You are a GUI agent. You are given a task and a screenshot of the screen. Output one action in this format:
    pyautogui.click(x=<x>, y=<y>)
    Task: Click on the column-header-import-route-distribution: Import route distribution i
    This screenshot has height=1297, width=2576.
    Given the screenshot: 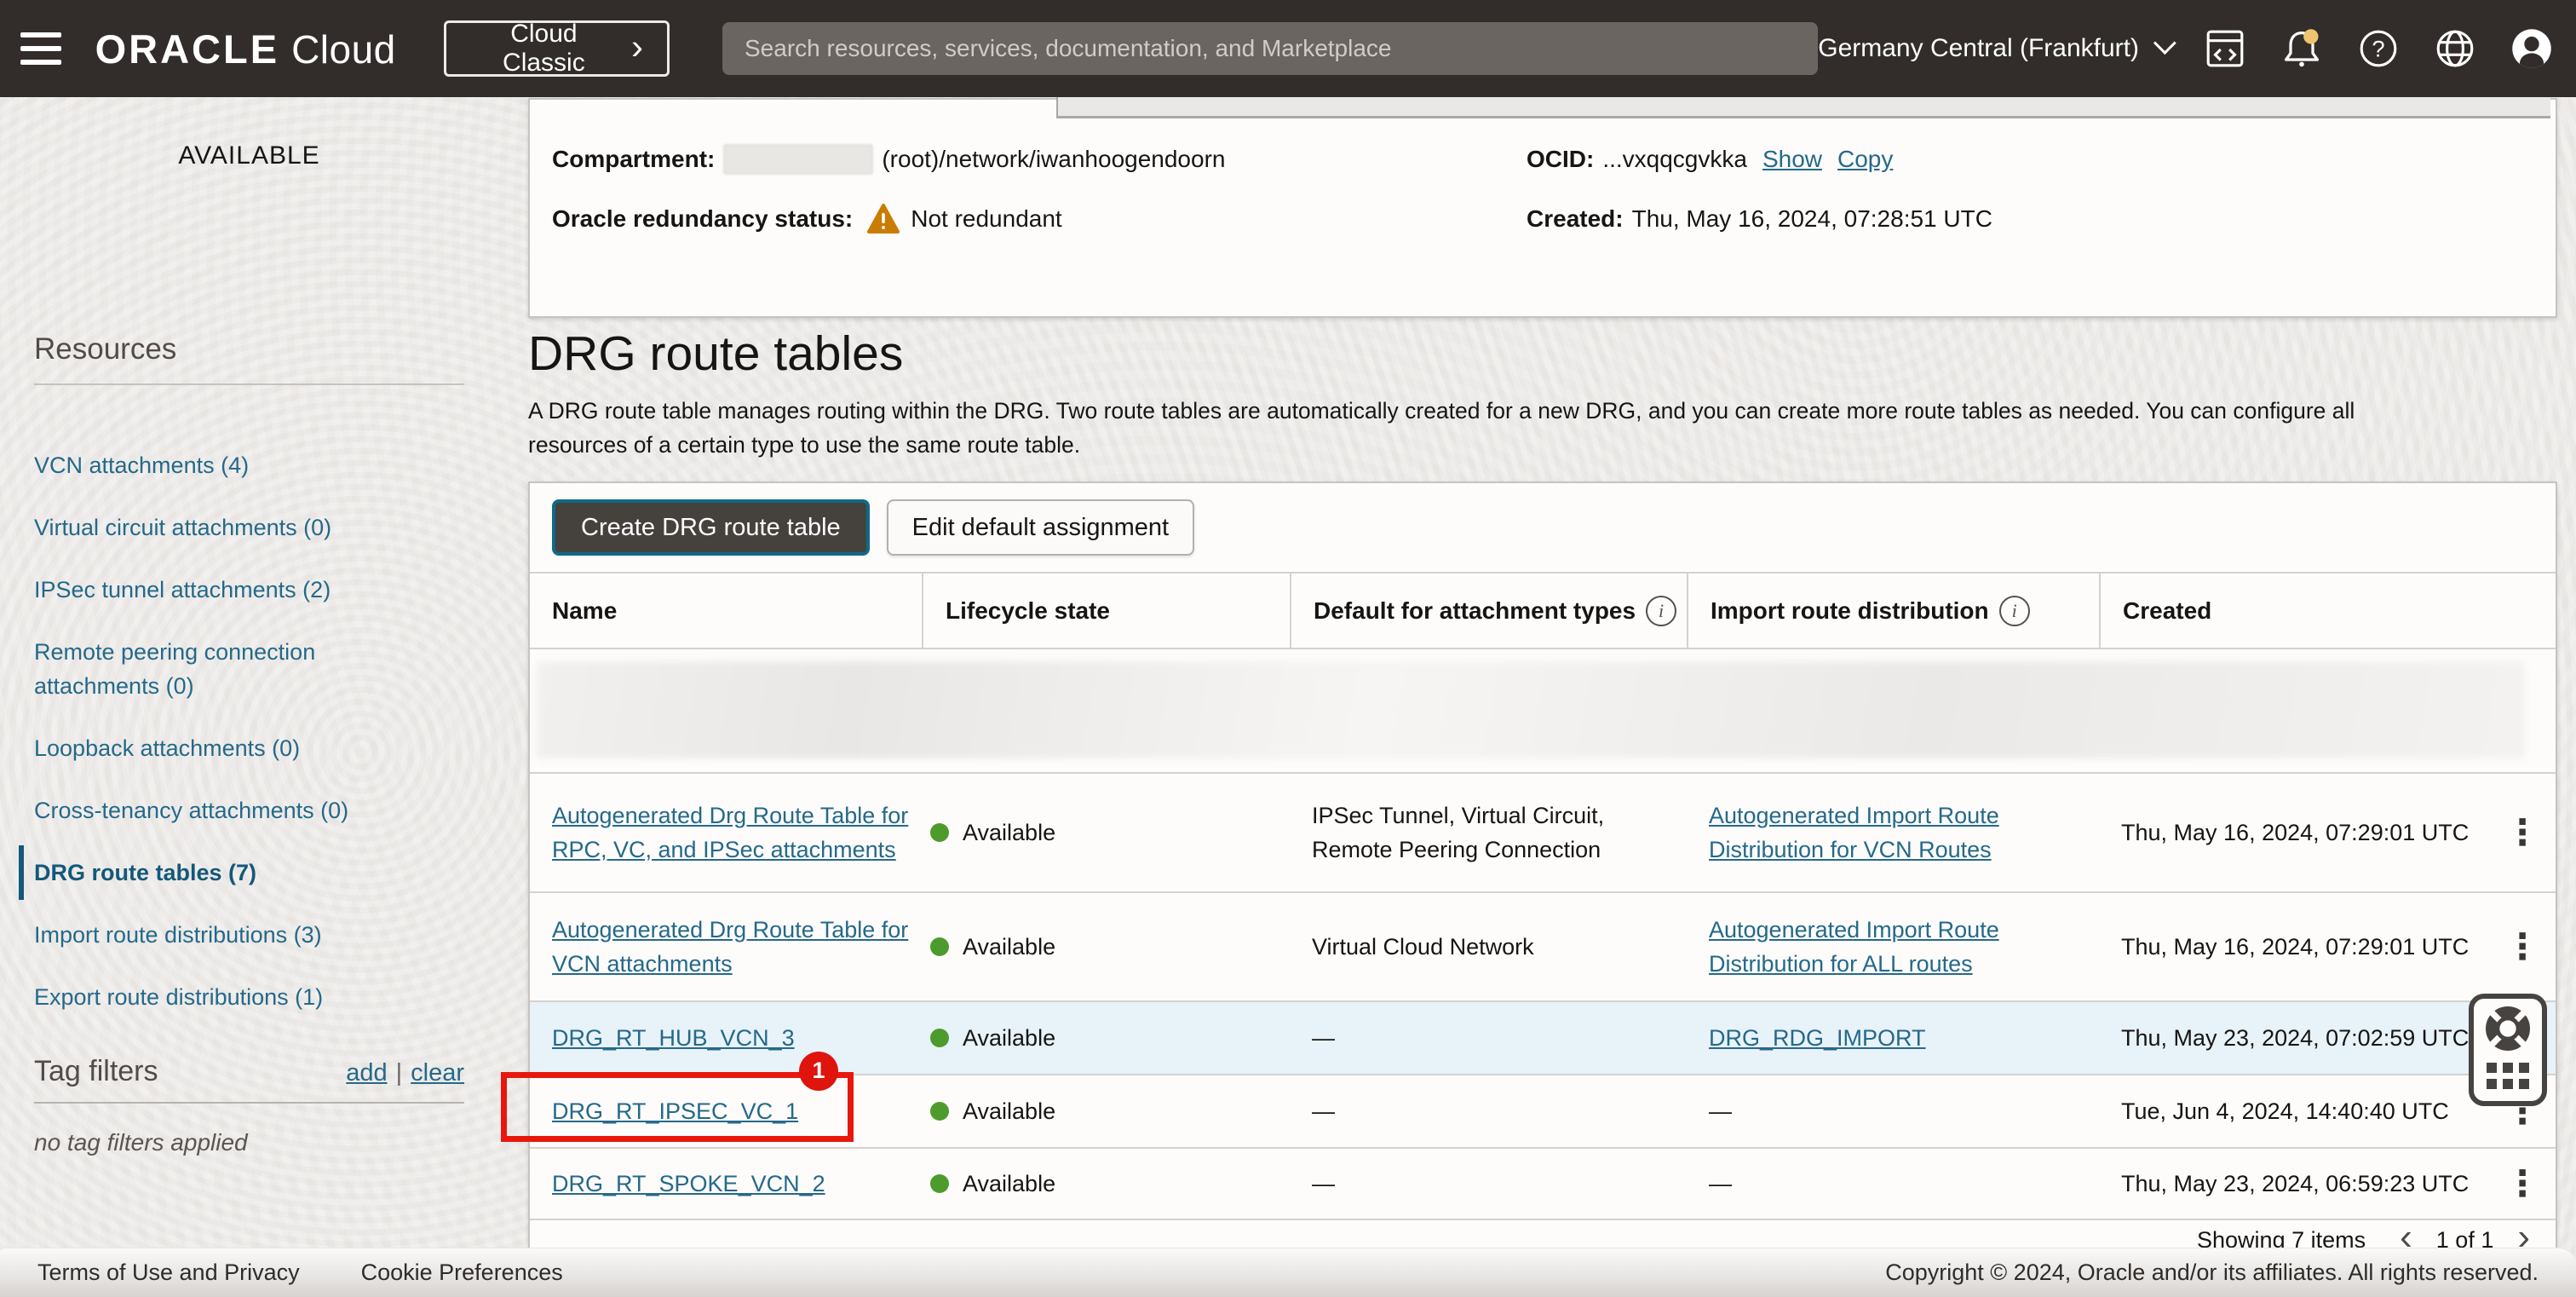 What is the action you would take?
    pyautogui.click(x=1893, y=611)
    